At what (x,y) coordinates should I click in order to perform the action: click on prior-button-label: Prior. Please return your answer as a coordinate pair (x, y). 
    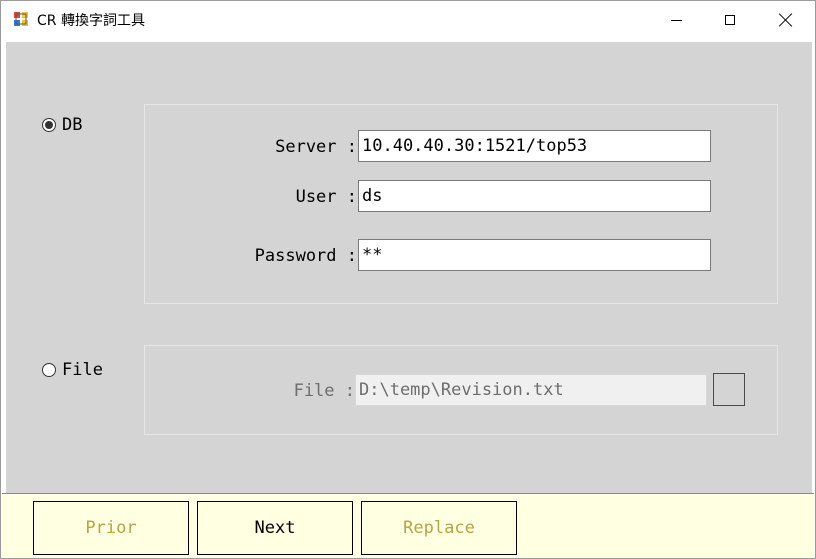
    Looking at the image, I should click on (111, 528).